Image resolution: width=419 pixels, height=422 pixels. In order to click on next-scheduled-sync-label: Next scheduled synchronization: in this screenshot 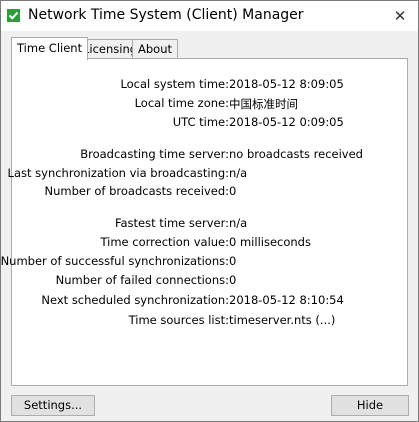, I will do `click(135, 300)`.